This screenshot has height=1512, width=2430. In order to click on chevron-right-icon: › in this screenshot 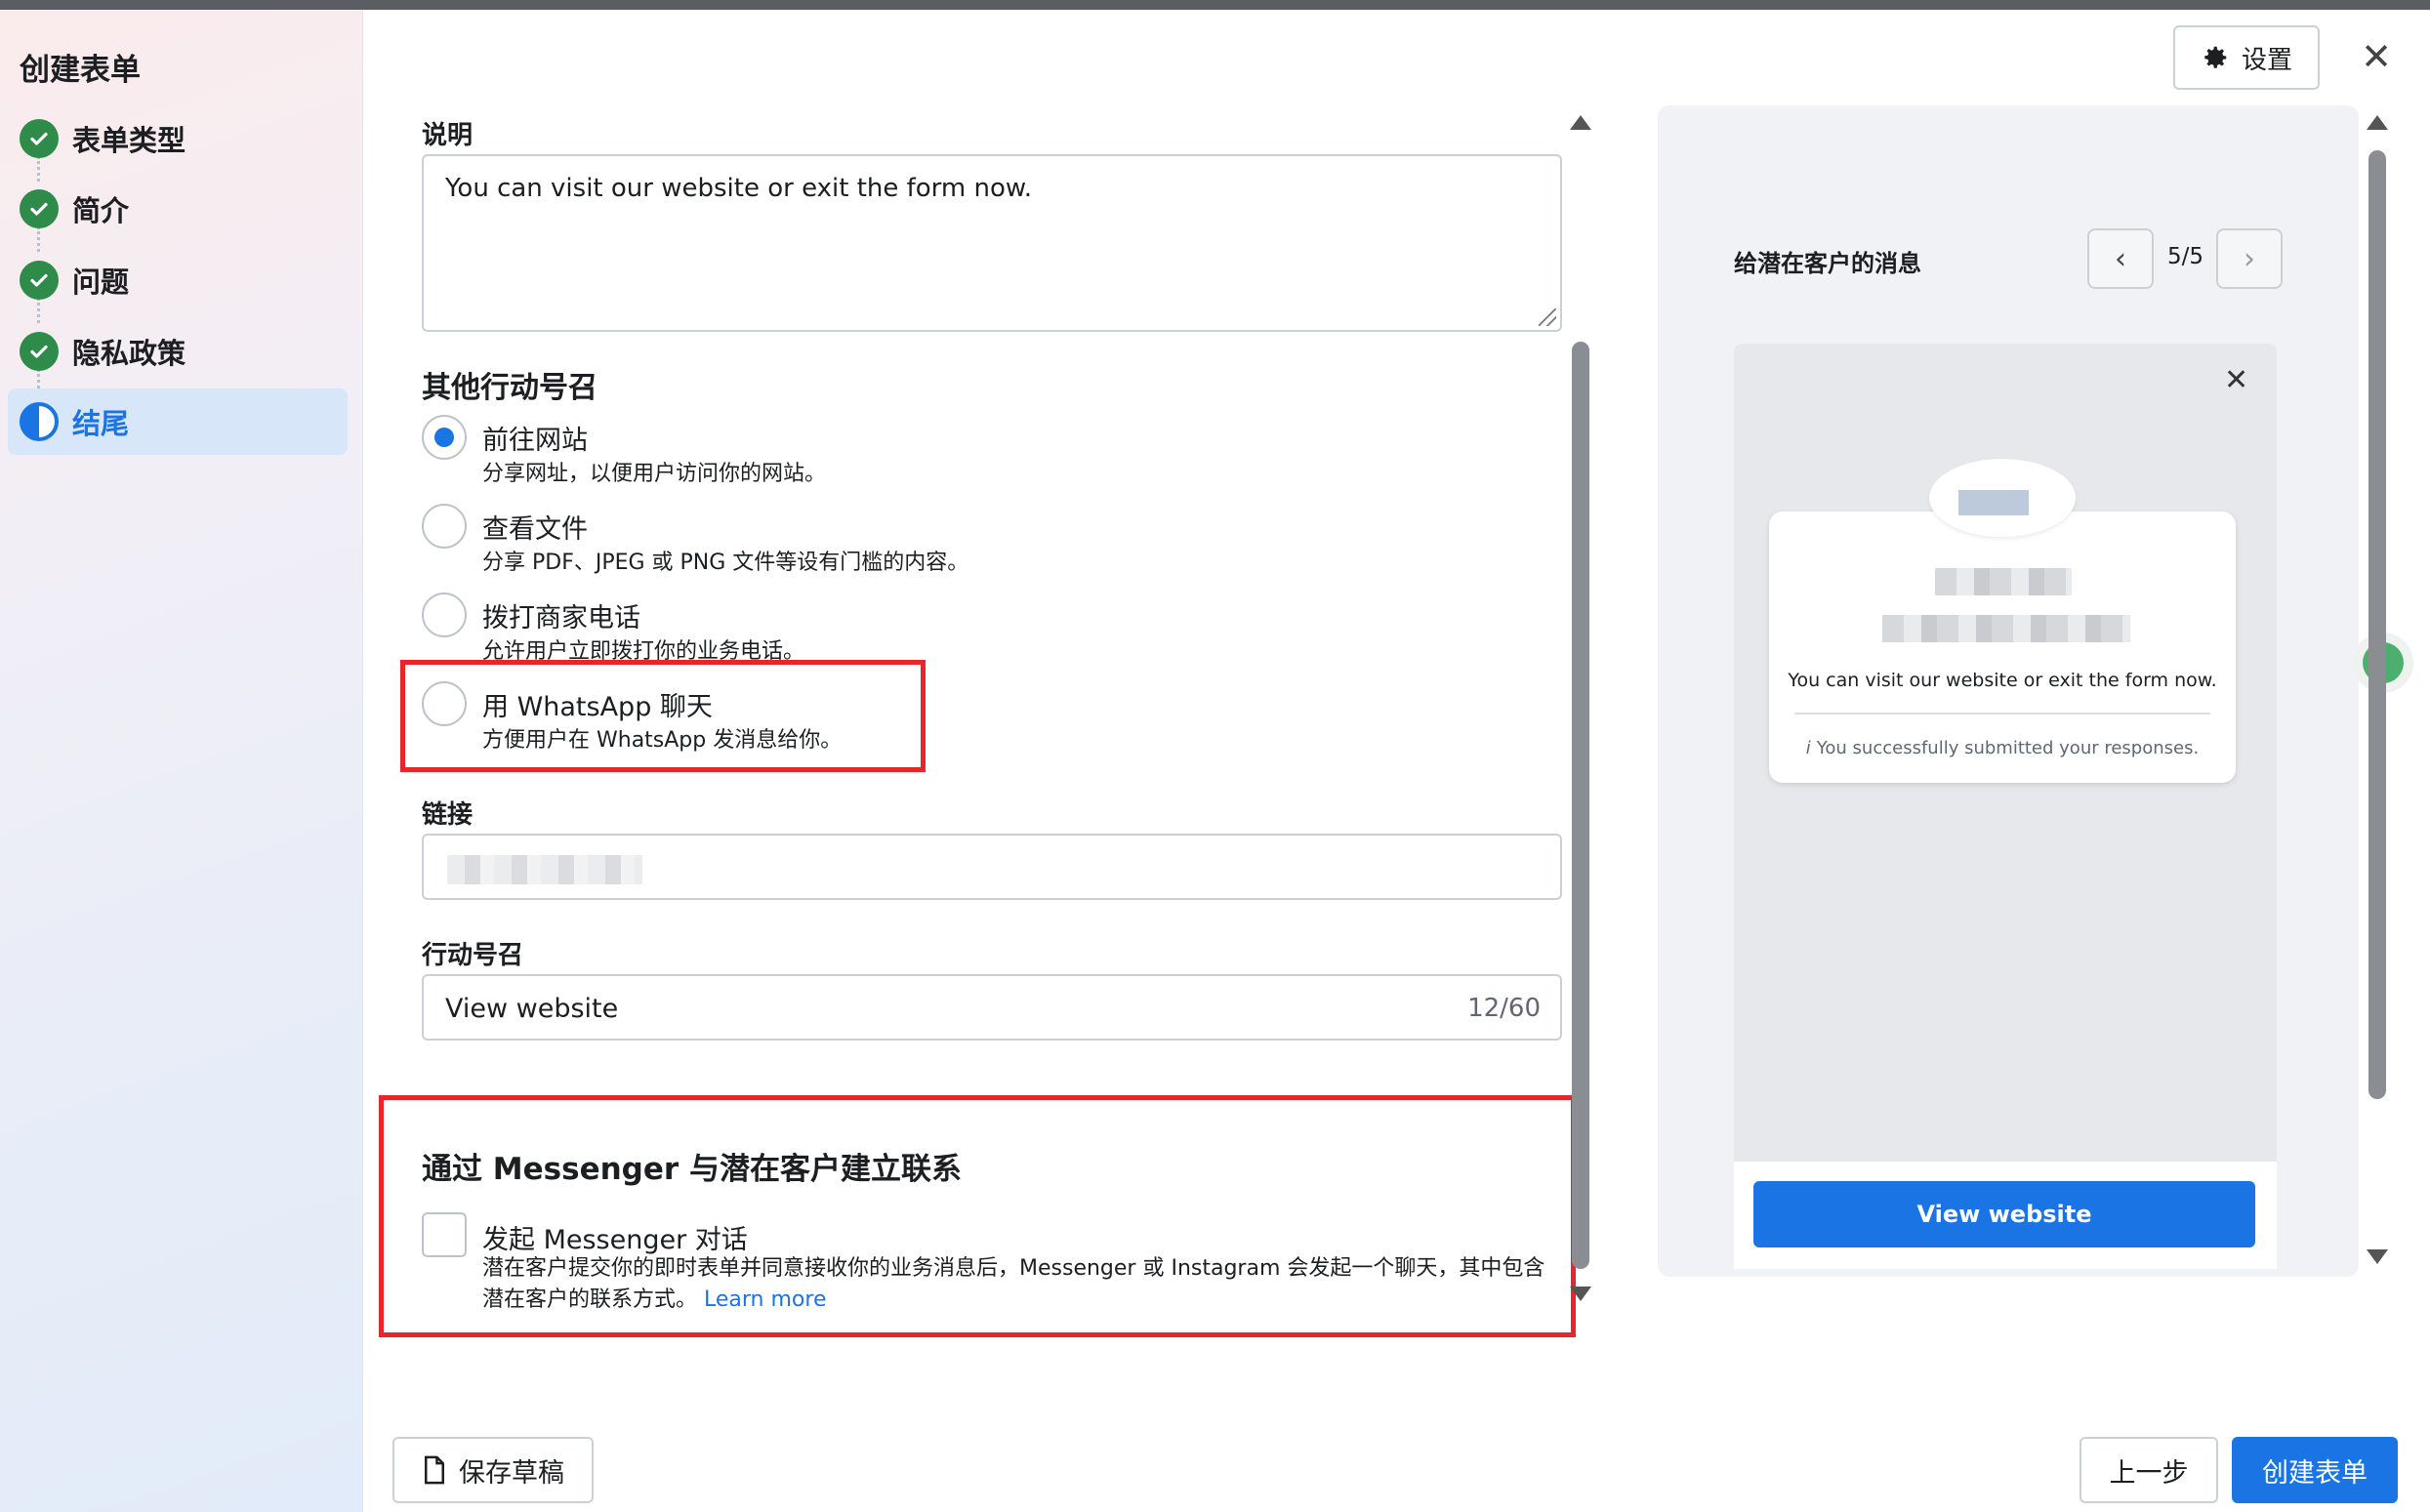, I will do `click(2250, 259)`.